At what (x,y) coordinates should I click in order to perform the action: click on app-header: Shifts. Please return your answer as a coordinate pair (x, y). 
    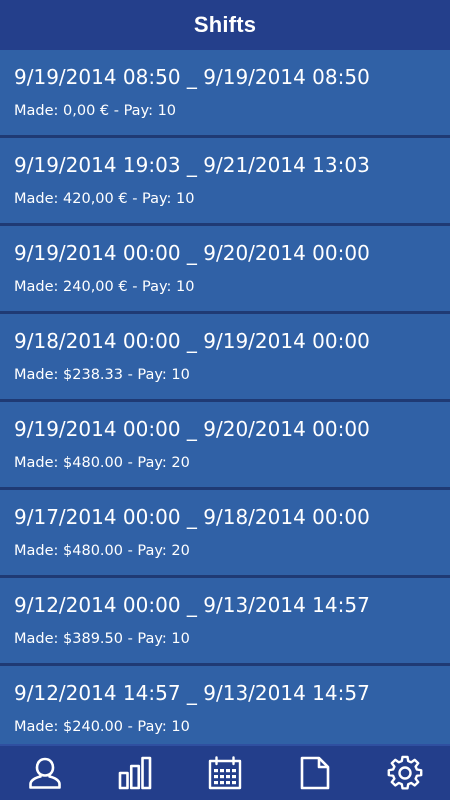
    Looking at the image, I should click on (225, 25).